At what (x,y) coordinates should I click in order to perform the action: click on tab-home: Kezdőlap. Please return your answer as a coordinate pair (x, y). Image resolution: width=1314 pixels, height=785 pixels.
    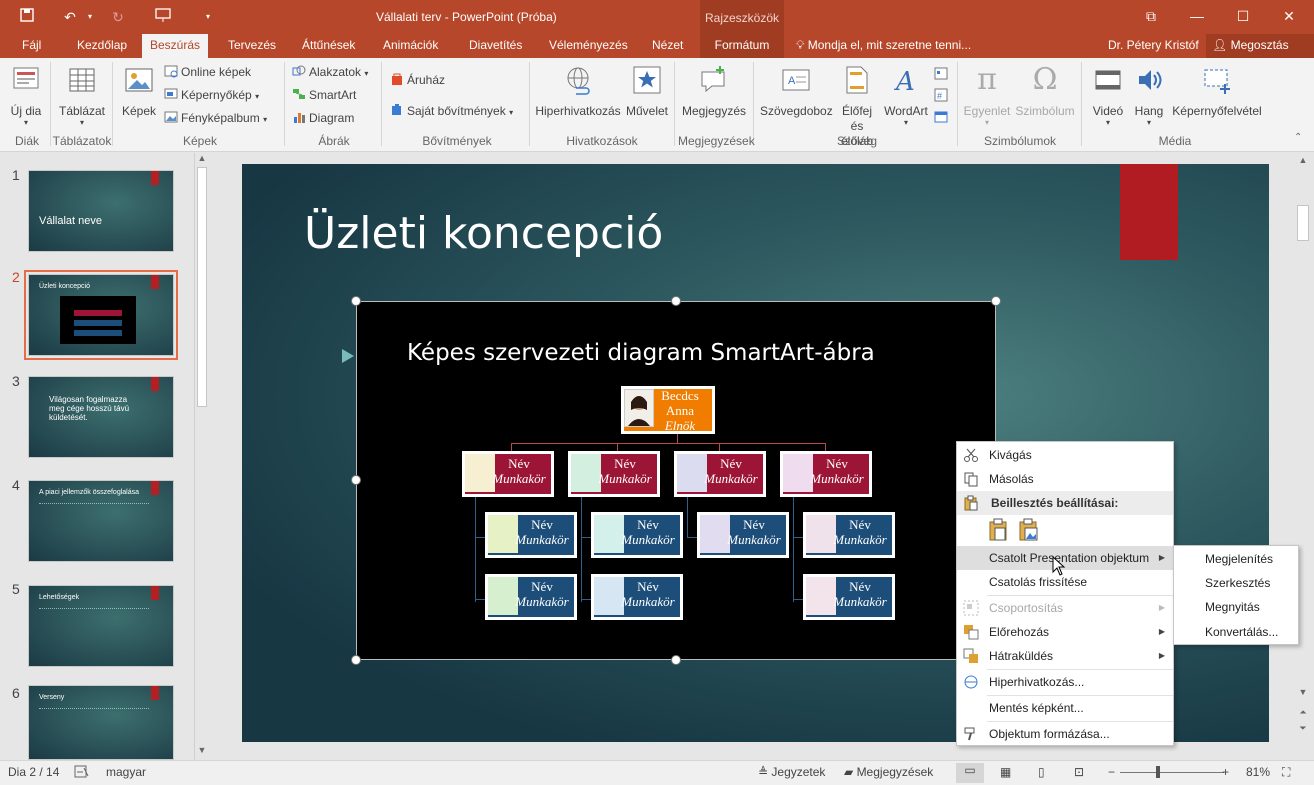
    Looking at the image, I should click on (102, 46).